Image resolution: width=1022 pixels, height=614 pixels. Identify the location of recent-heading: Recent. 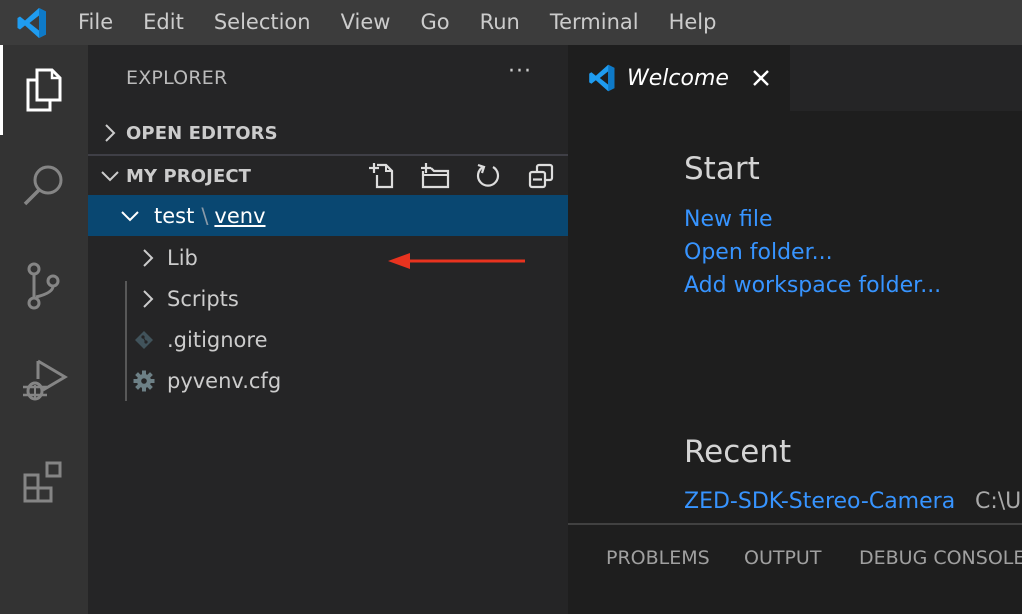
(738, 452).